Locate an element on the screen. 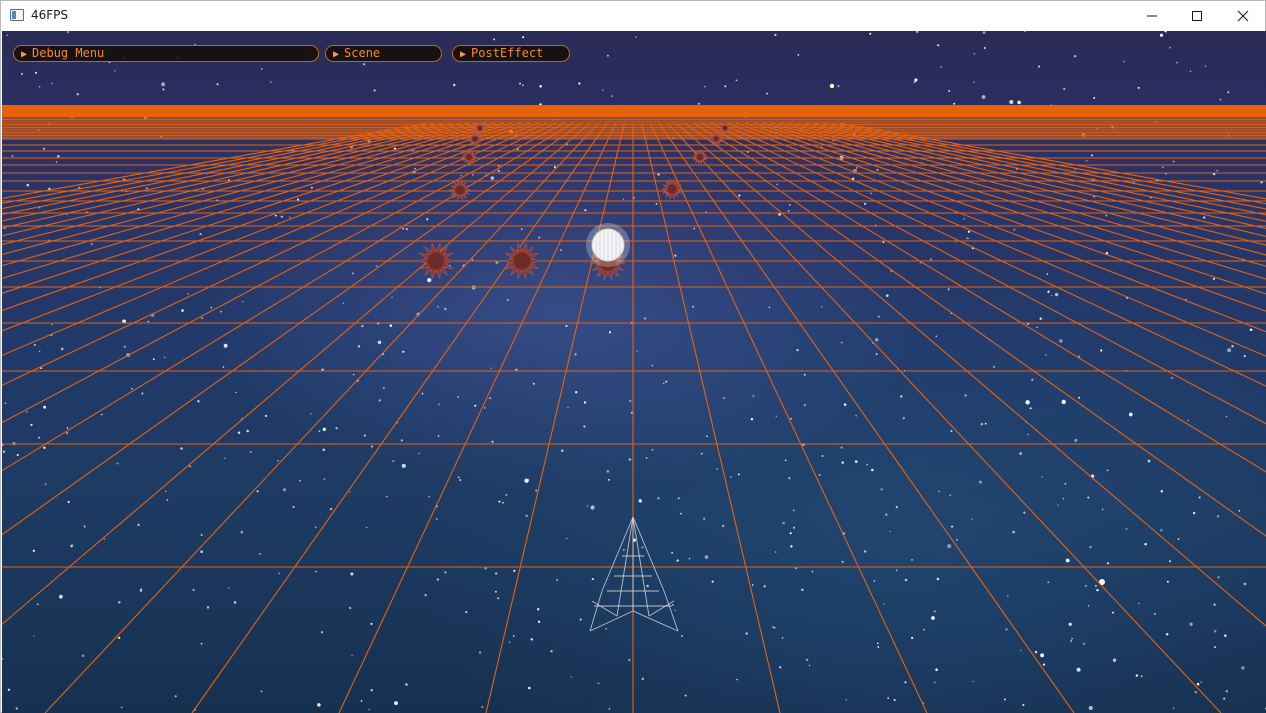 This screenshot has width=1266, height=713. close-button is located at coordinates (1243, 16).